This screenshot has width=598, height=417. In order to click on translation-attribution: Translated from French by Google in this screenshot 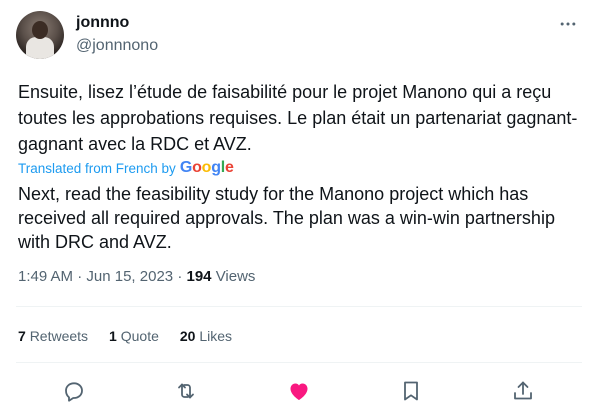, I will do `click(126, 168)`.